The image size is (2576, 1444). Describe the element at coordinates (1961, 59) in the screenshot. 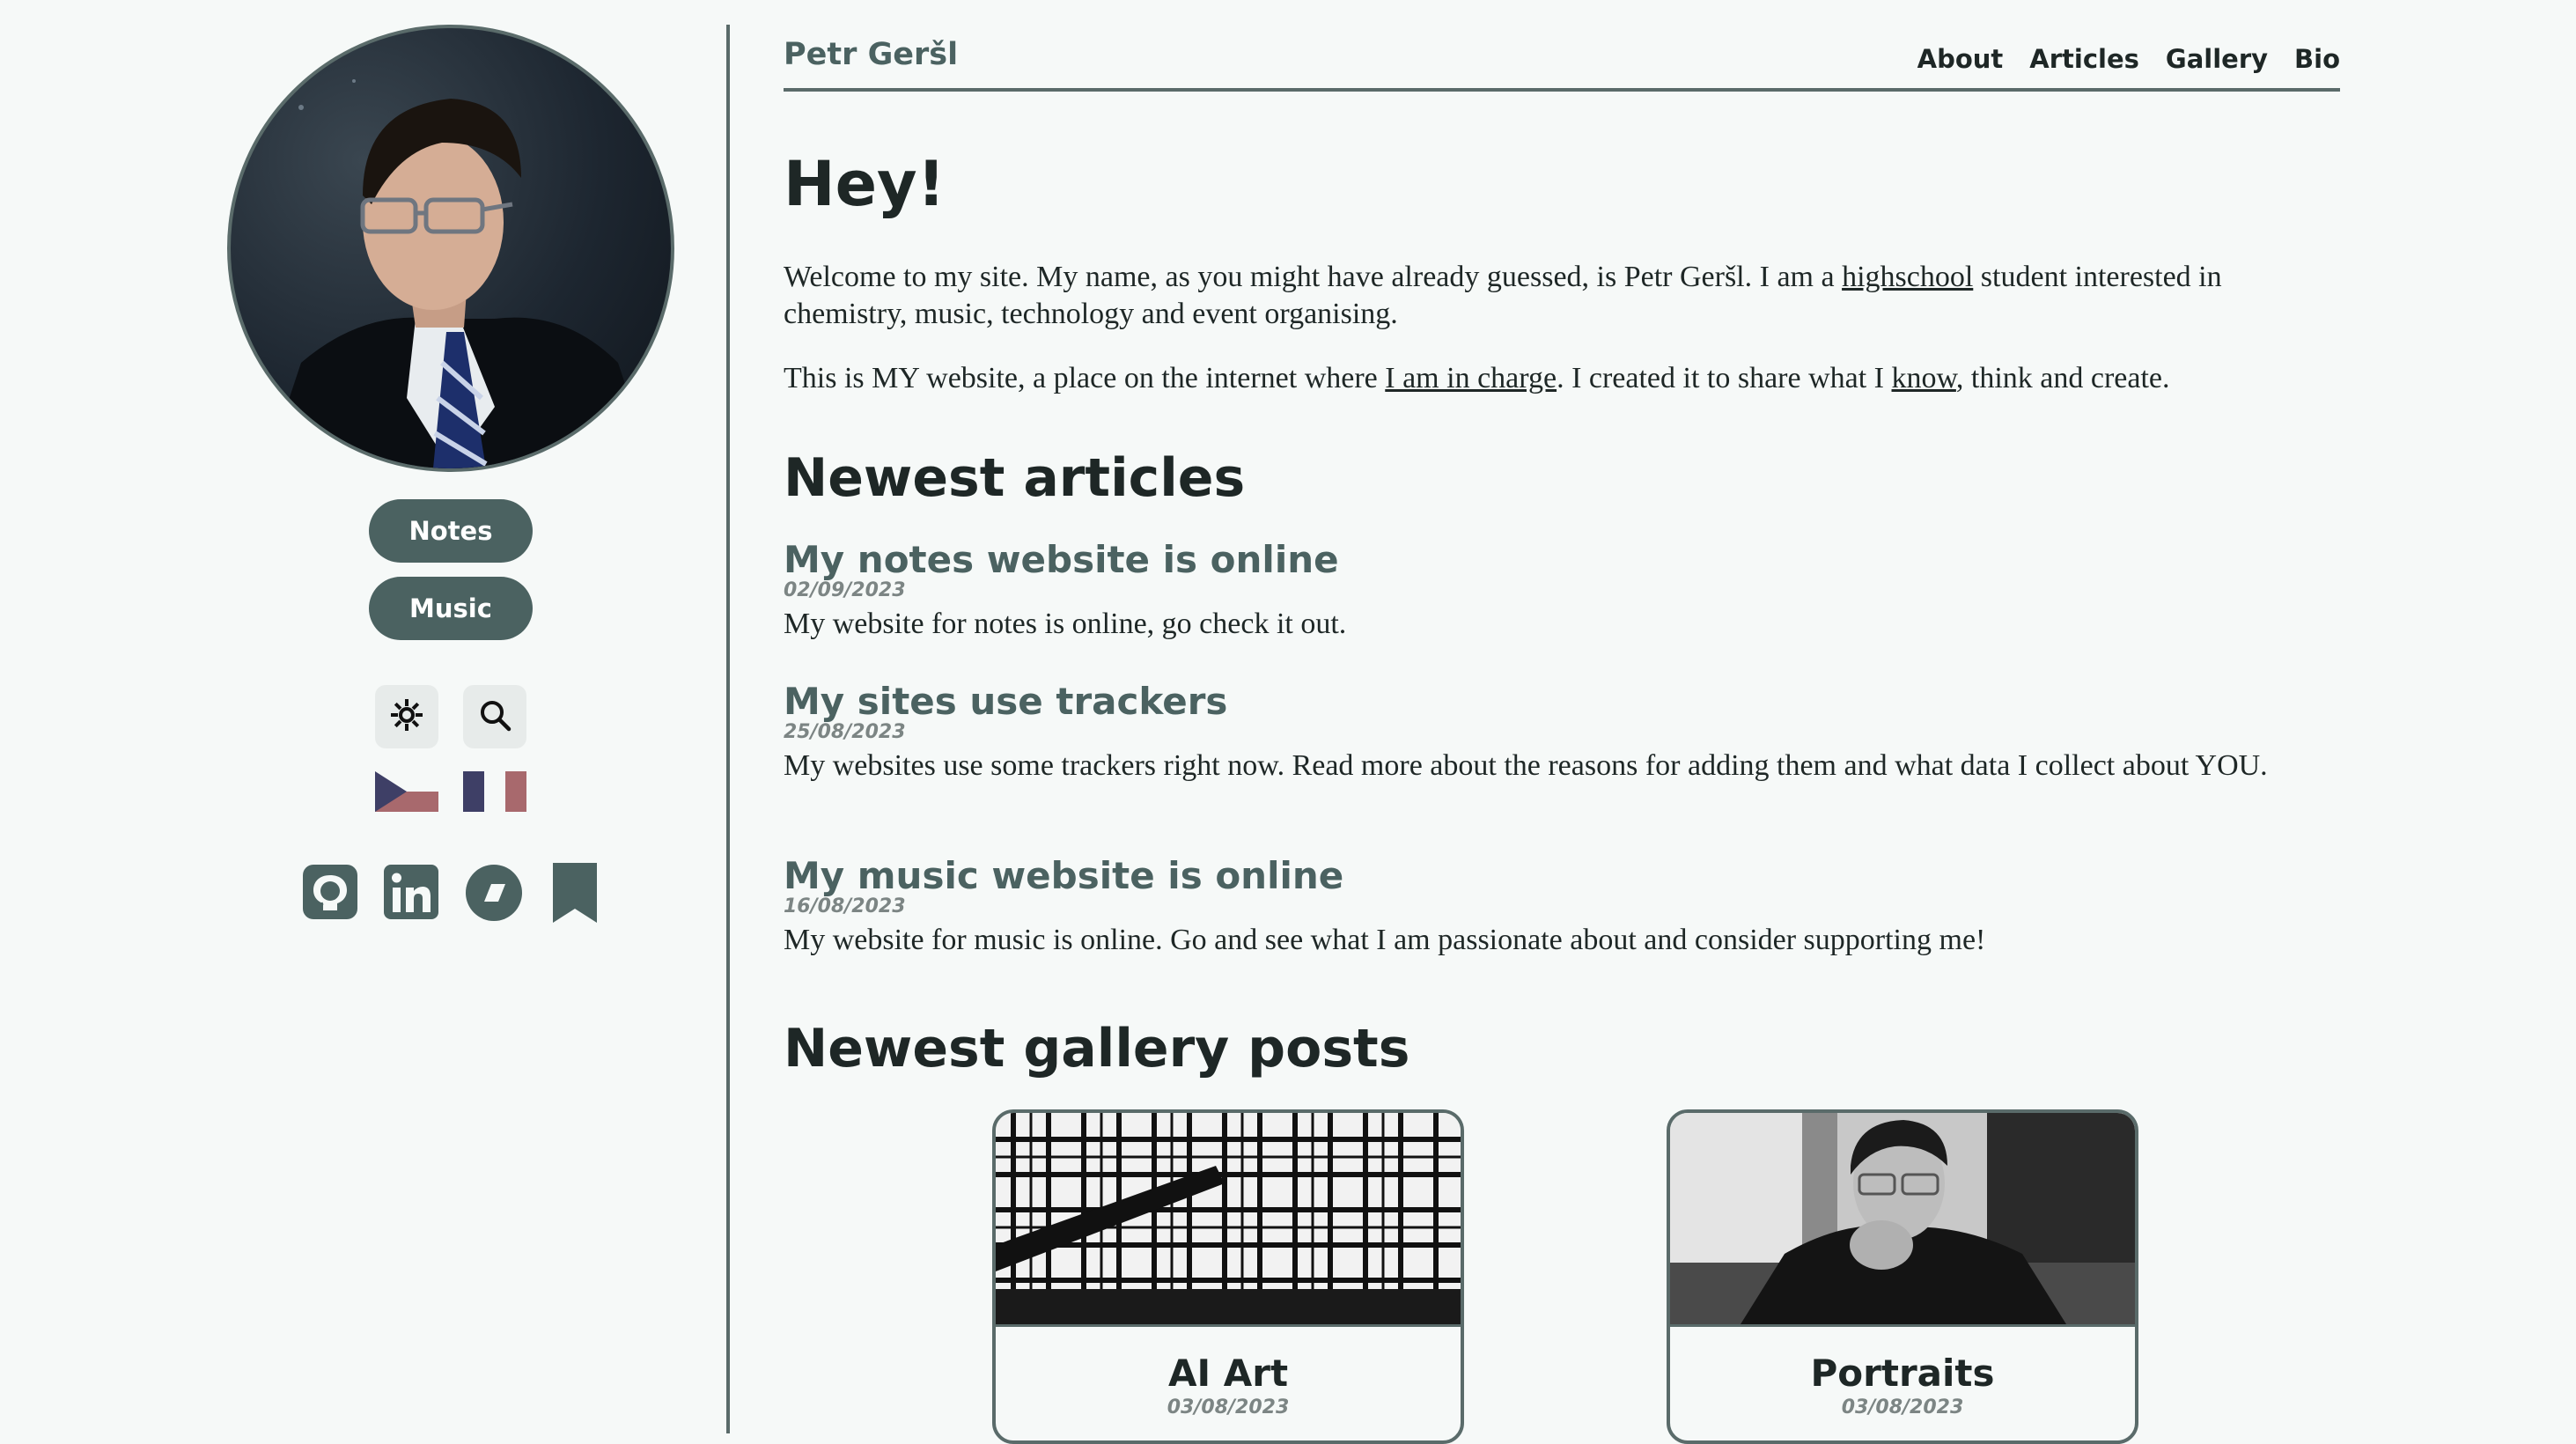

I see `nav-about: About` at that location.